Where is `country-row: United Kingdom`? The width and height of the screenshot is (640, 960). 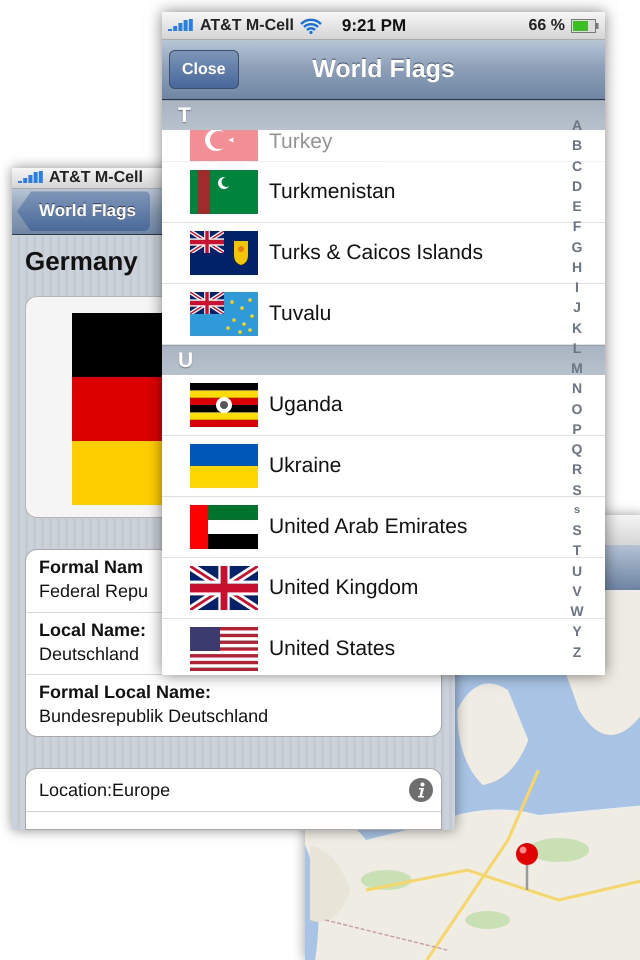
country-row: United Kingdom is located at coordinates (357, 588).